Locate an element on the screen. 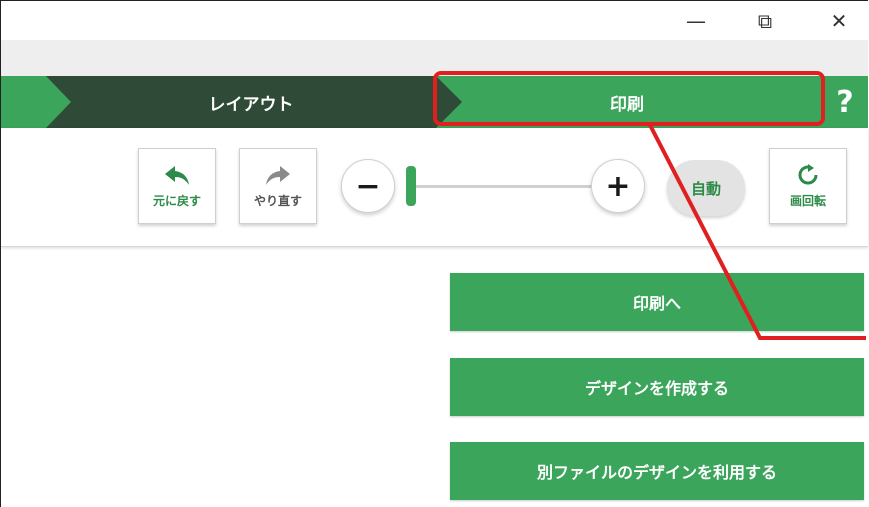 This screenshot has height=507, width=869. create-design-button: デザインを作成する is located at coordinates (657, 387).